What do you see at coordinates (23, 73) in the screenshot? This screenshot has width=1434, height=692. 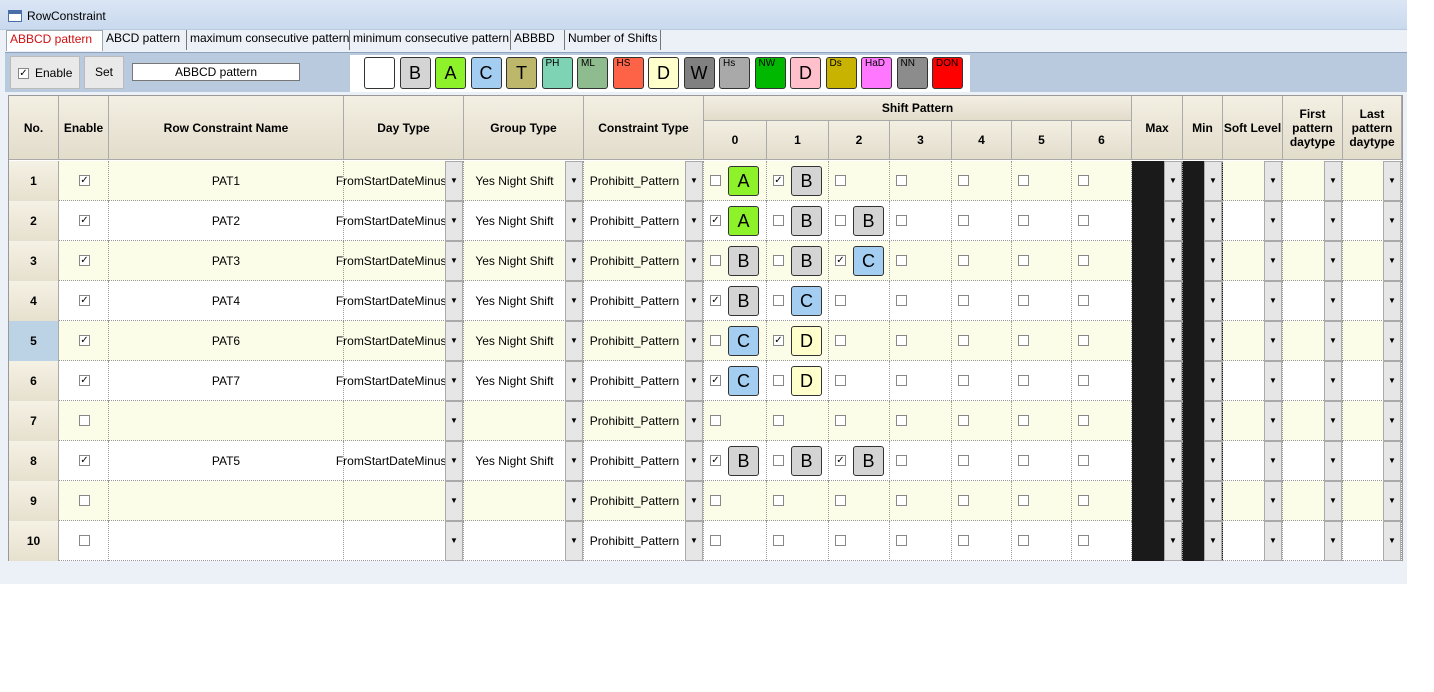 I see `enable-checkbox: ✓` at bounding box center [23, 73].